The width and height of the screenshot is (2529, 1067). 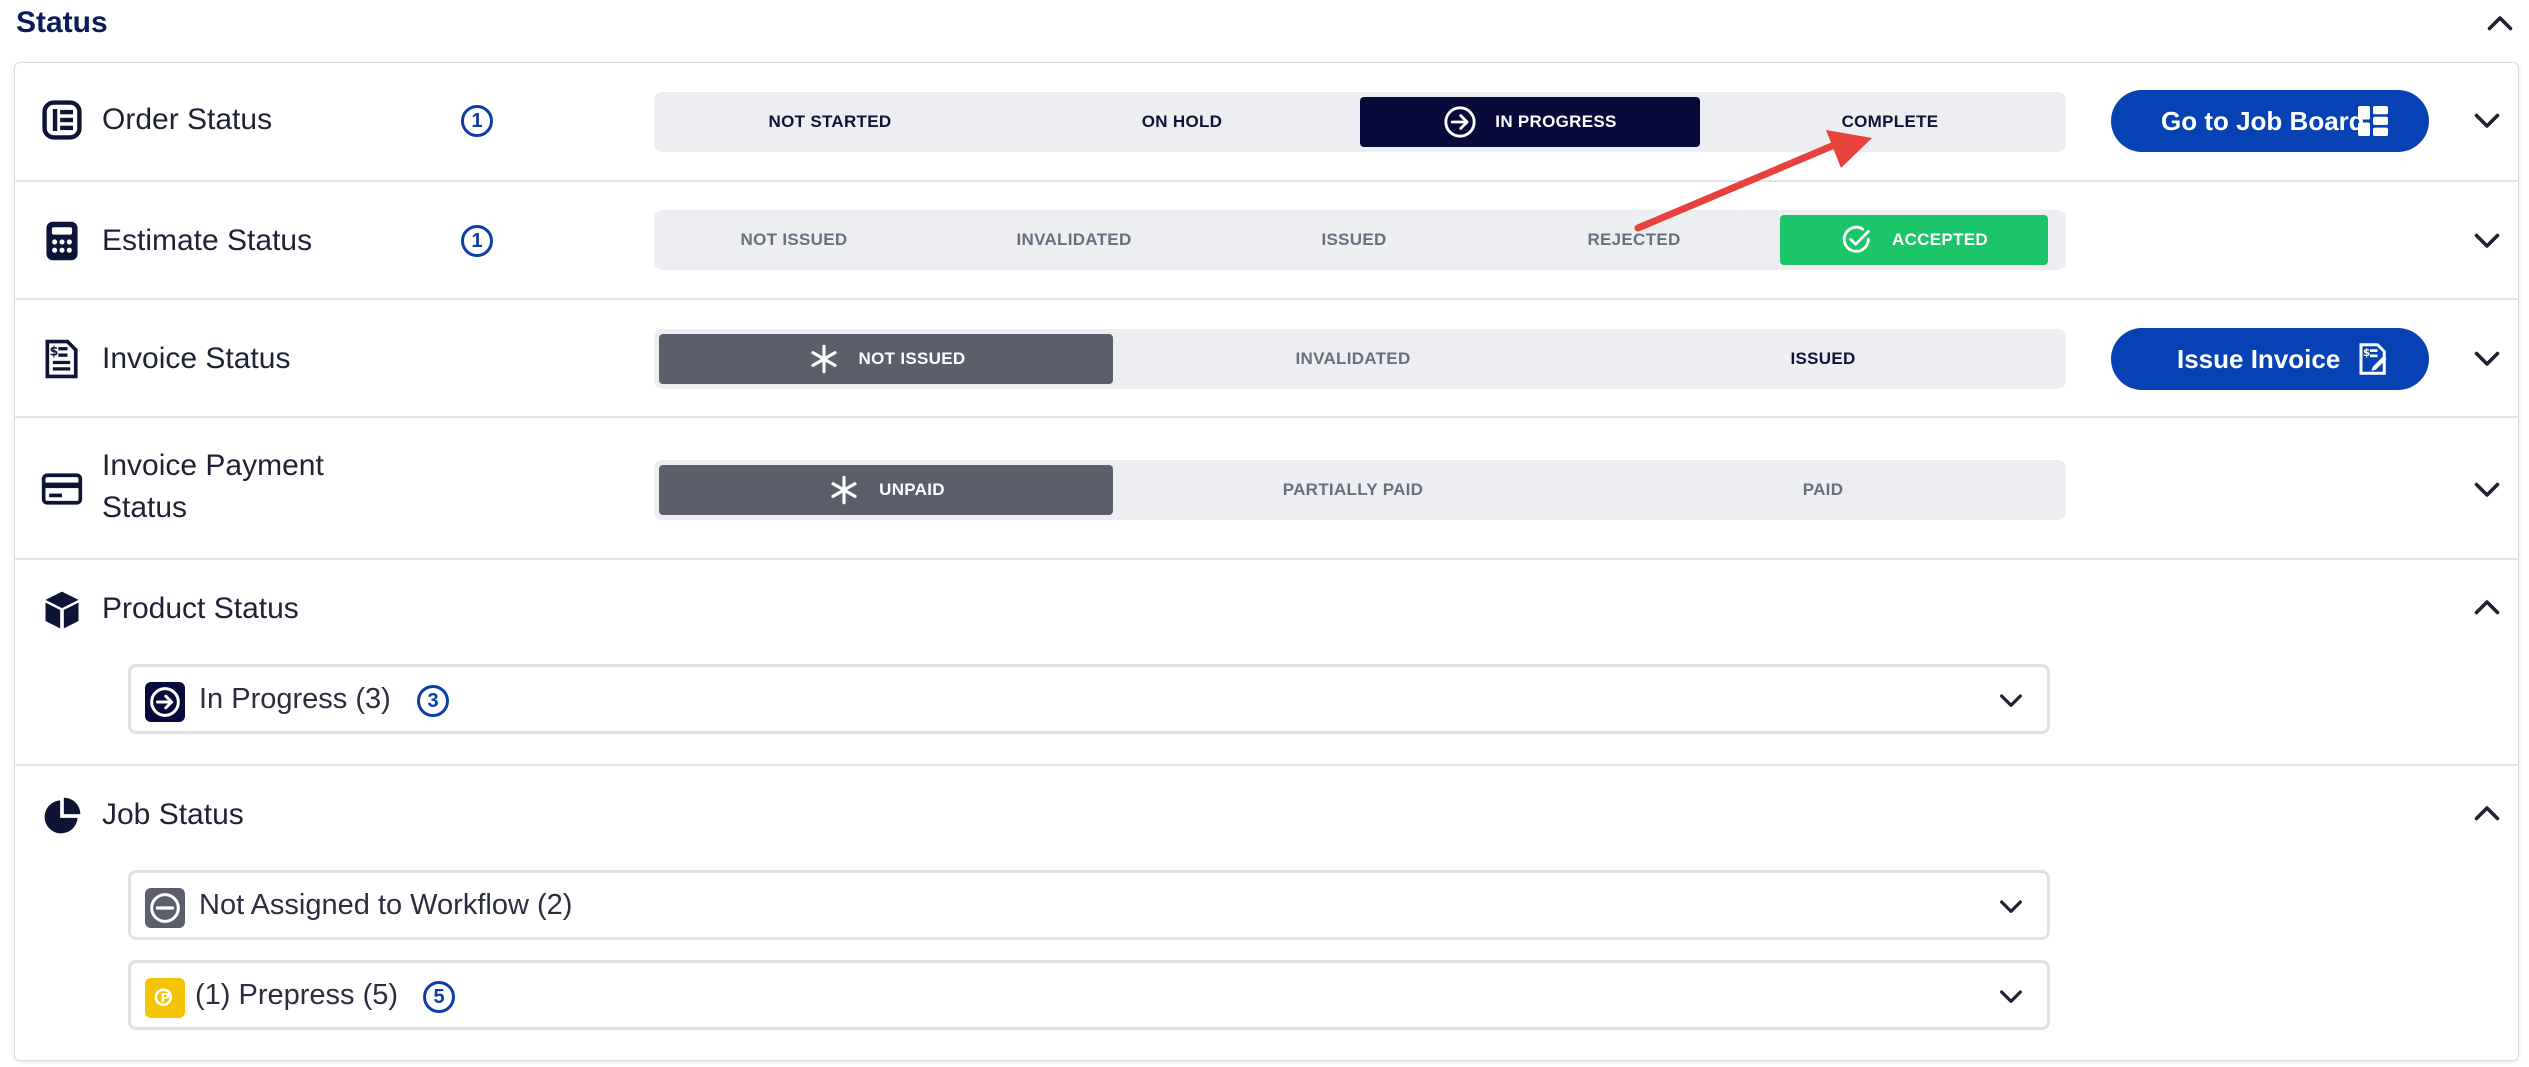 What do you see at coordinates (2487, 489) in the screenshot?
I see `invoice-payment-status-expand-chevron-down-icon` at bounding box center [2487, 489].